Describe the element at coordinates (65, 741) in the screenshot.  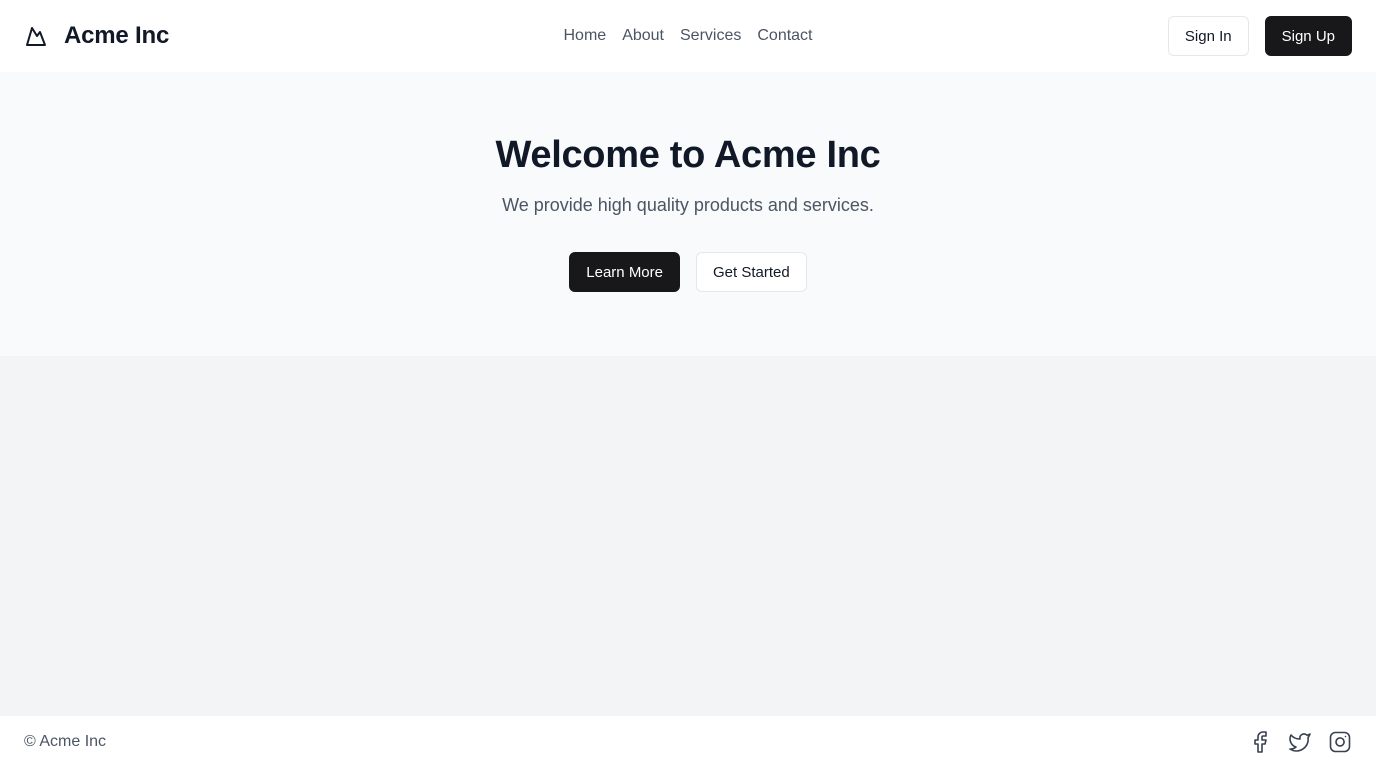
I see `copyright-text: © Acme Inc` at that location.